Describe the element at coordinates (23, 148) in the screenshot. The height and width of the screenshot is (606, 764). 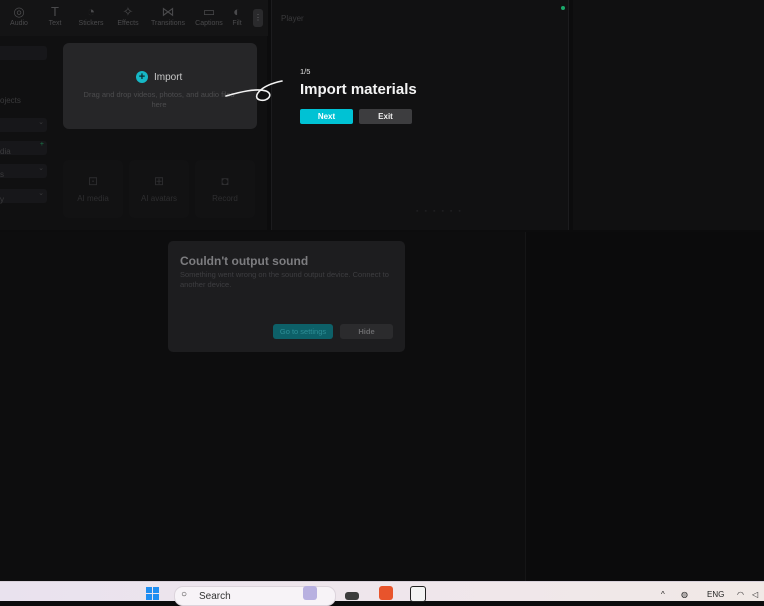
I see `sidebar-item-media: dia +` at that location.